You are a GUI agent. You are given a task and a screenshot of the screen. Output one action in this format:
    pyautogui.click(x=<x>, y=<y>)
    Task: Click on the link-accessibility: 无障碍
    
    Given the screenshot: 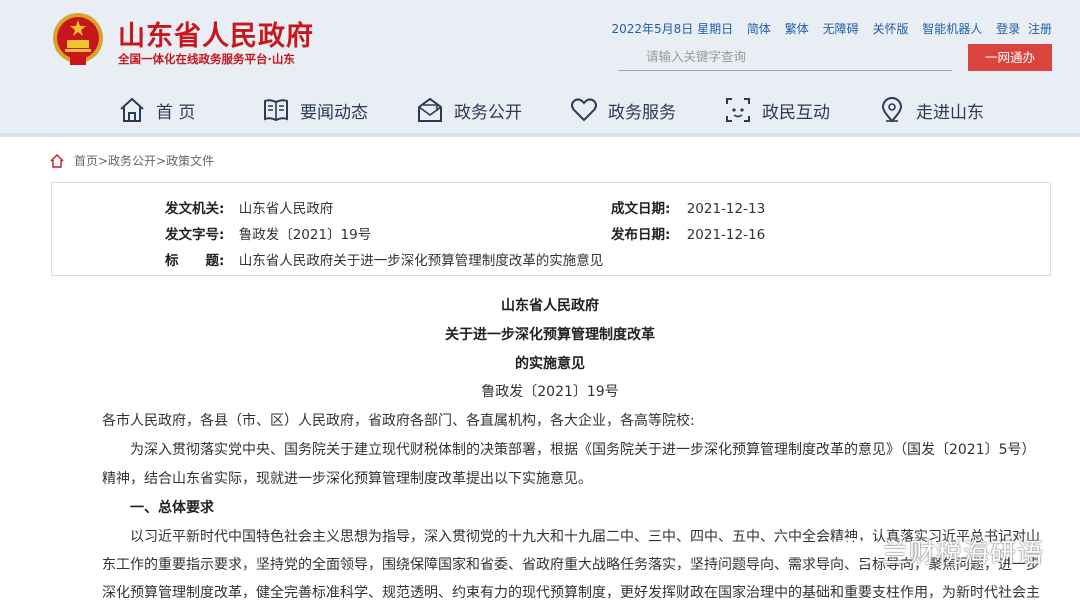 What is the action you would take?
    pyautogui.click(x=841, y=29)
    